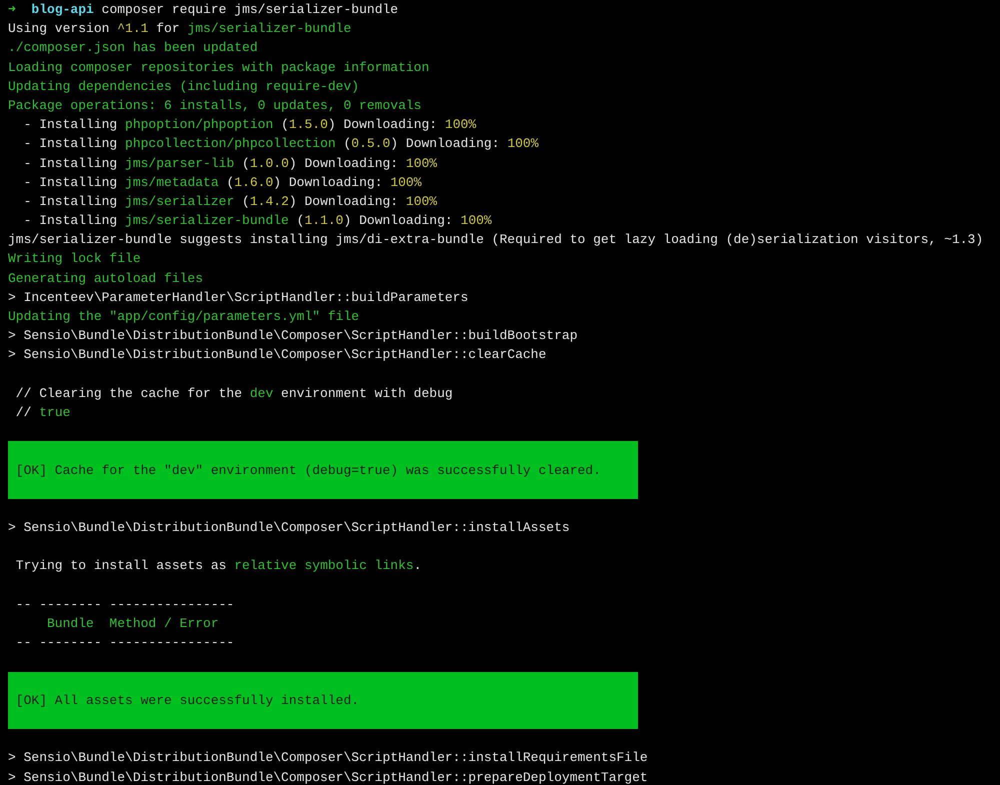 The height and width of the screenshot is (785, 1000). I want to click on banner-message: [OK] Cache for the "dev" environment (debug=true) was successfully cleared., so click(307, 471).